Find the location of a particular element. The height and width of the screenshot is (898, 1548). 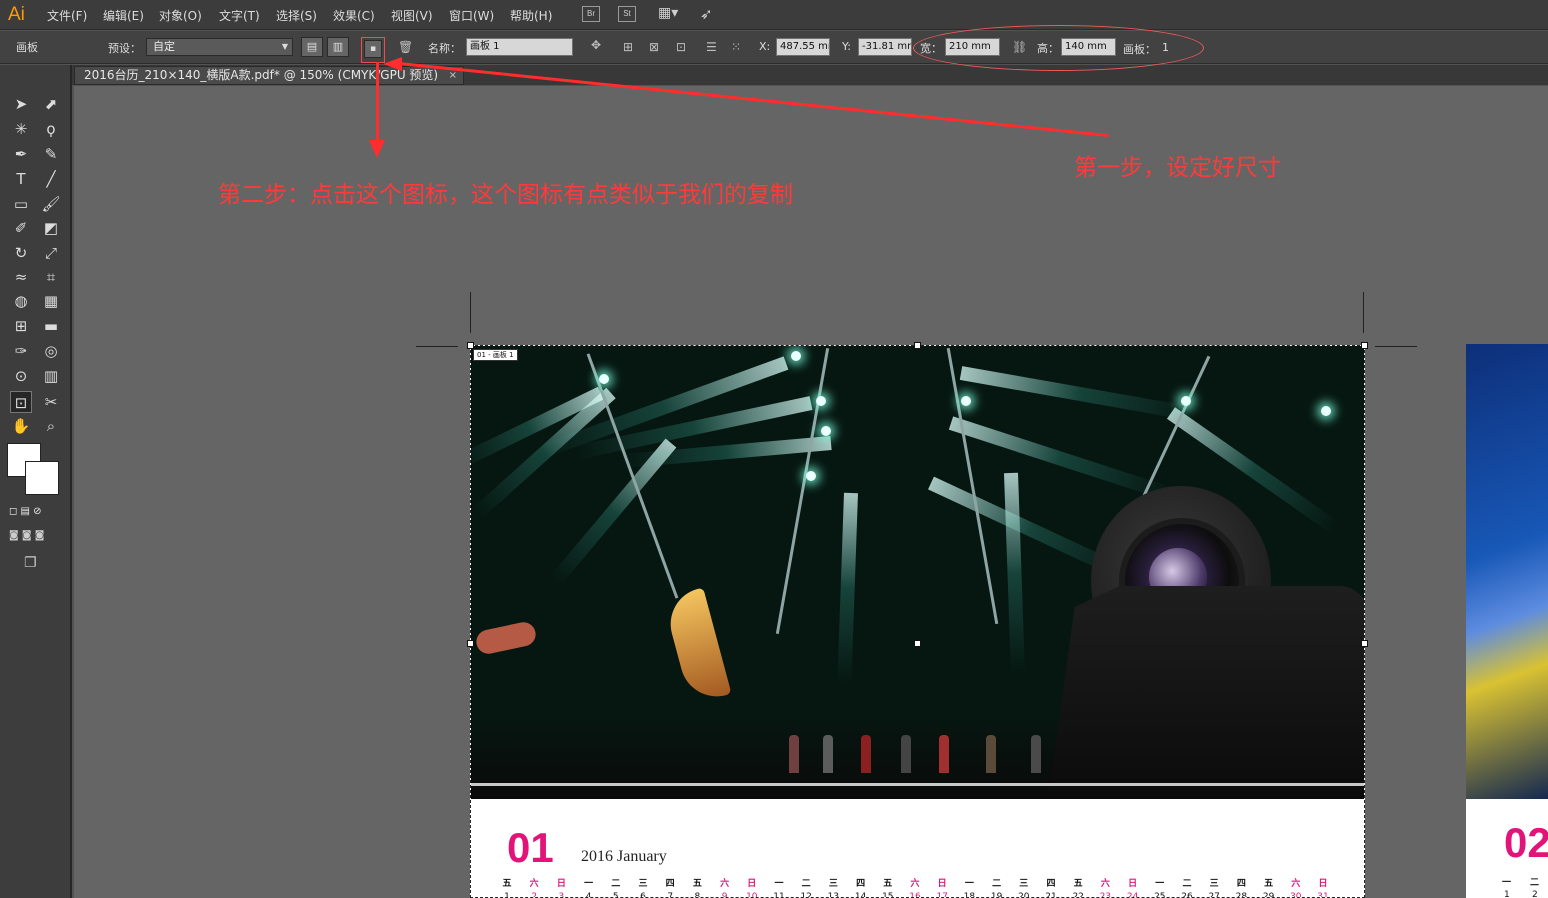

blob-brush-tool-icon: ✐ is located at coordinates (21, 228).